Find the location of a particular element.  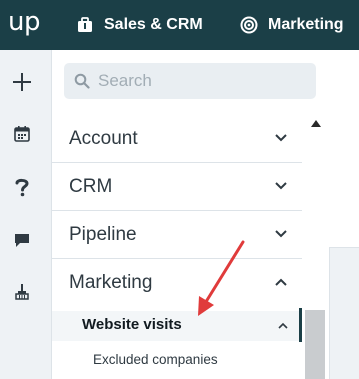

calendar-icon is located at coordinates (22, 134).